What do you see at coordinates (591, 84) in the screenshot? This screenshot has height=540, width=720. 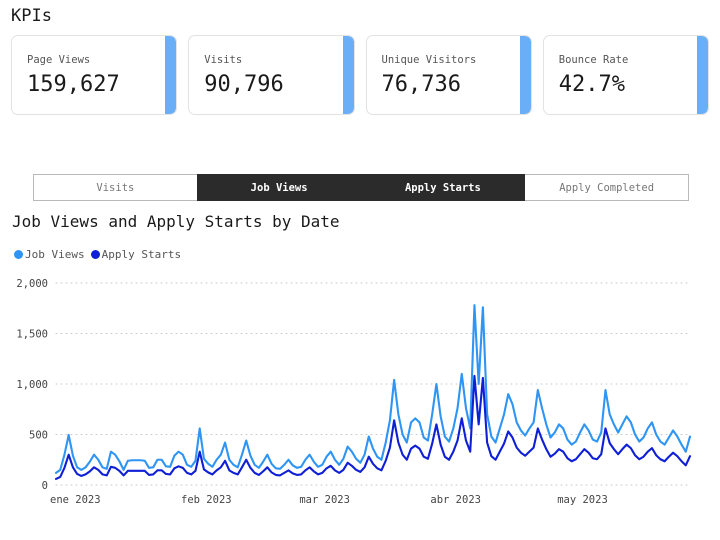 I see `kpi-value: 42.7%` at bounding box center [591, 84].